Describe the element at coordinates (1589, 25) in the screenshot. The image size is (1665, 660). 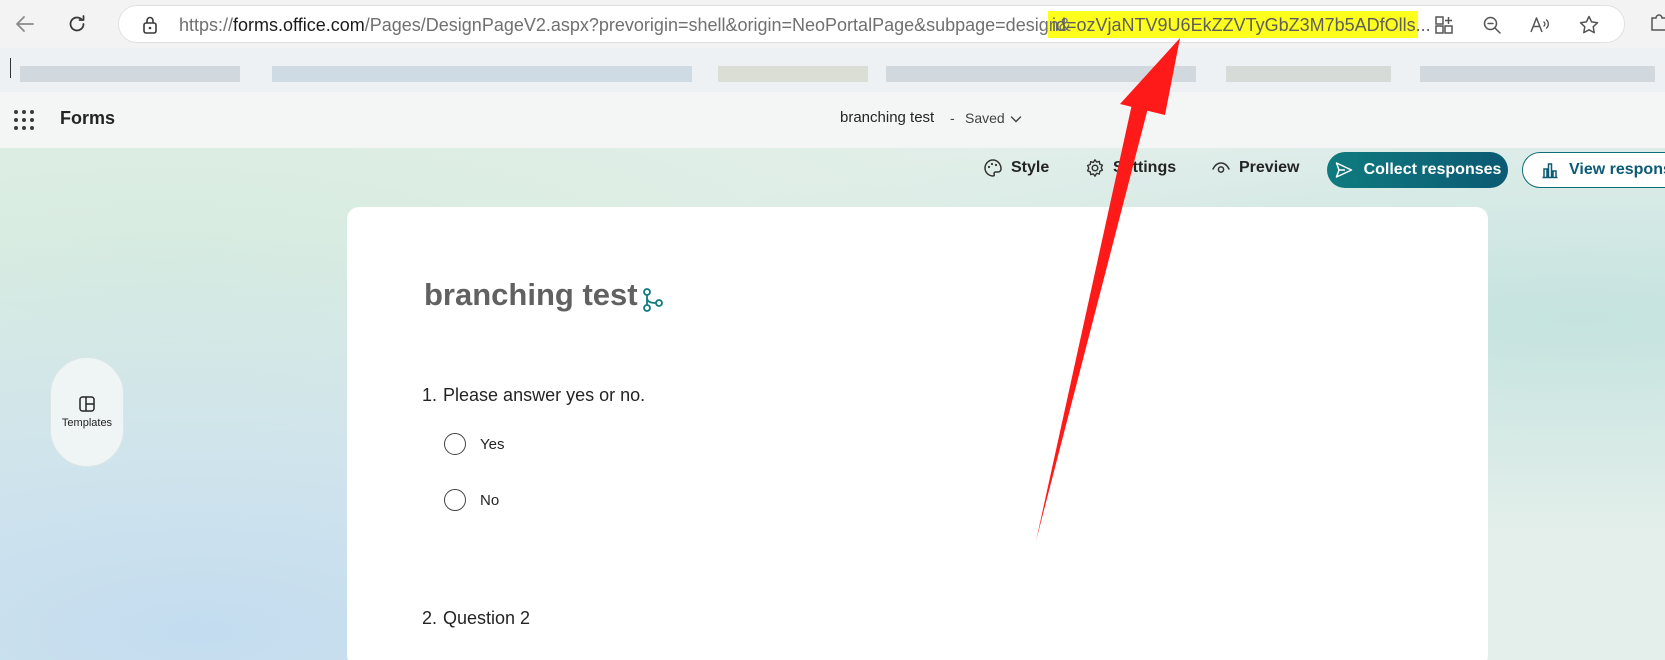
I see `favorite-star-icon` at that location.